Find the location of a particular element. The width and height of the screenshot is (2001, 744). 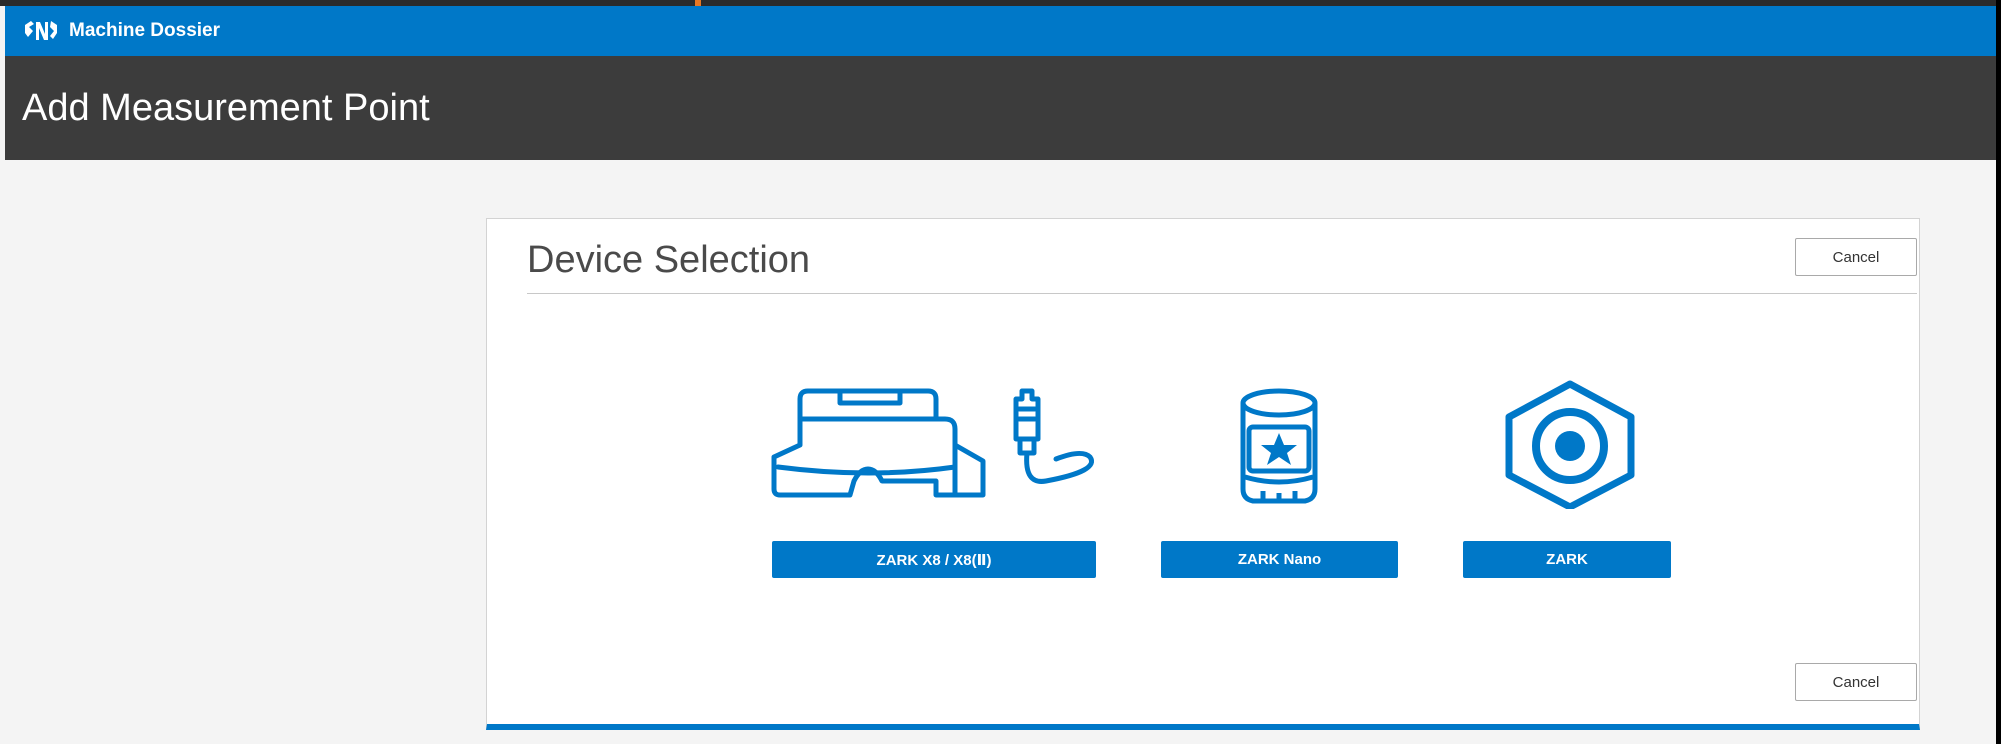

app-name: Machine Dossier is located at coordinates (144, 30).